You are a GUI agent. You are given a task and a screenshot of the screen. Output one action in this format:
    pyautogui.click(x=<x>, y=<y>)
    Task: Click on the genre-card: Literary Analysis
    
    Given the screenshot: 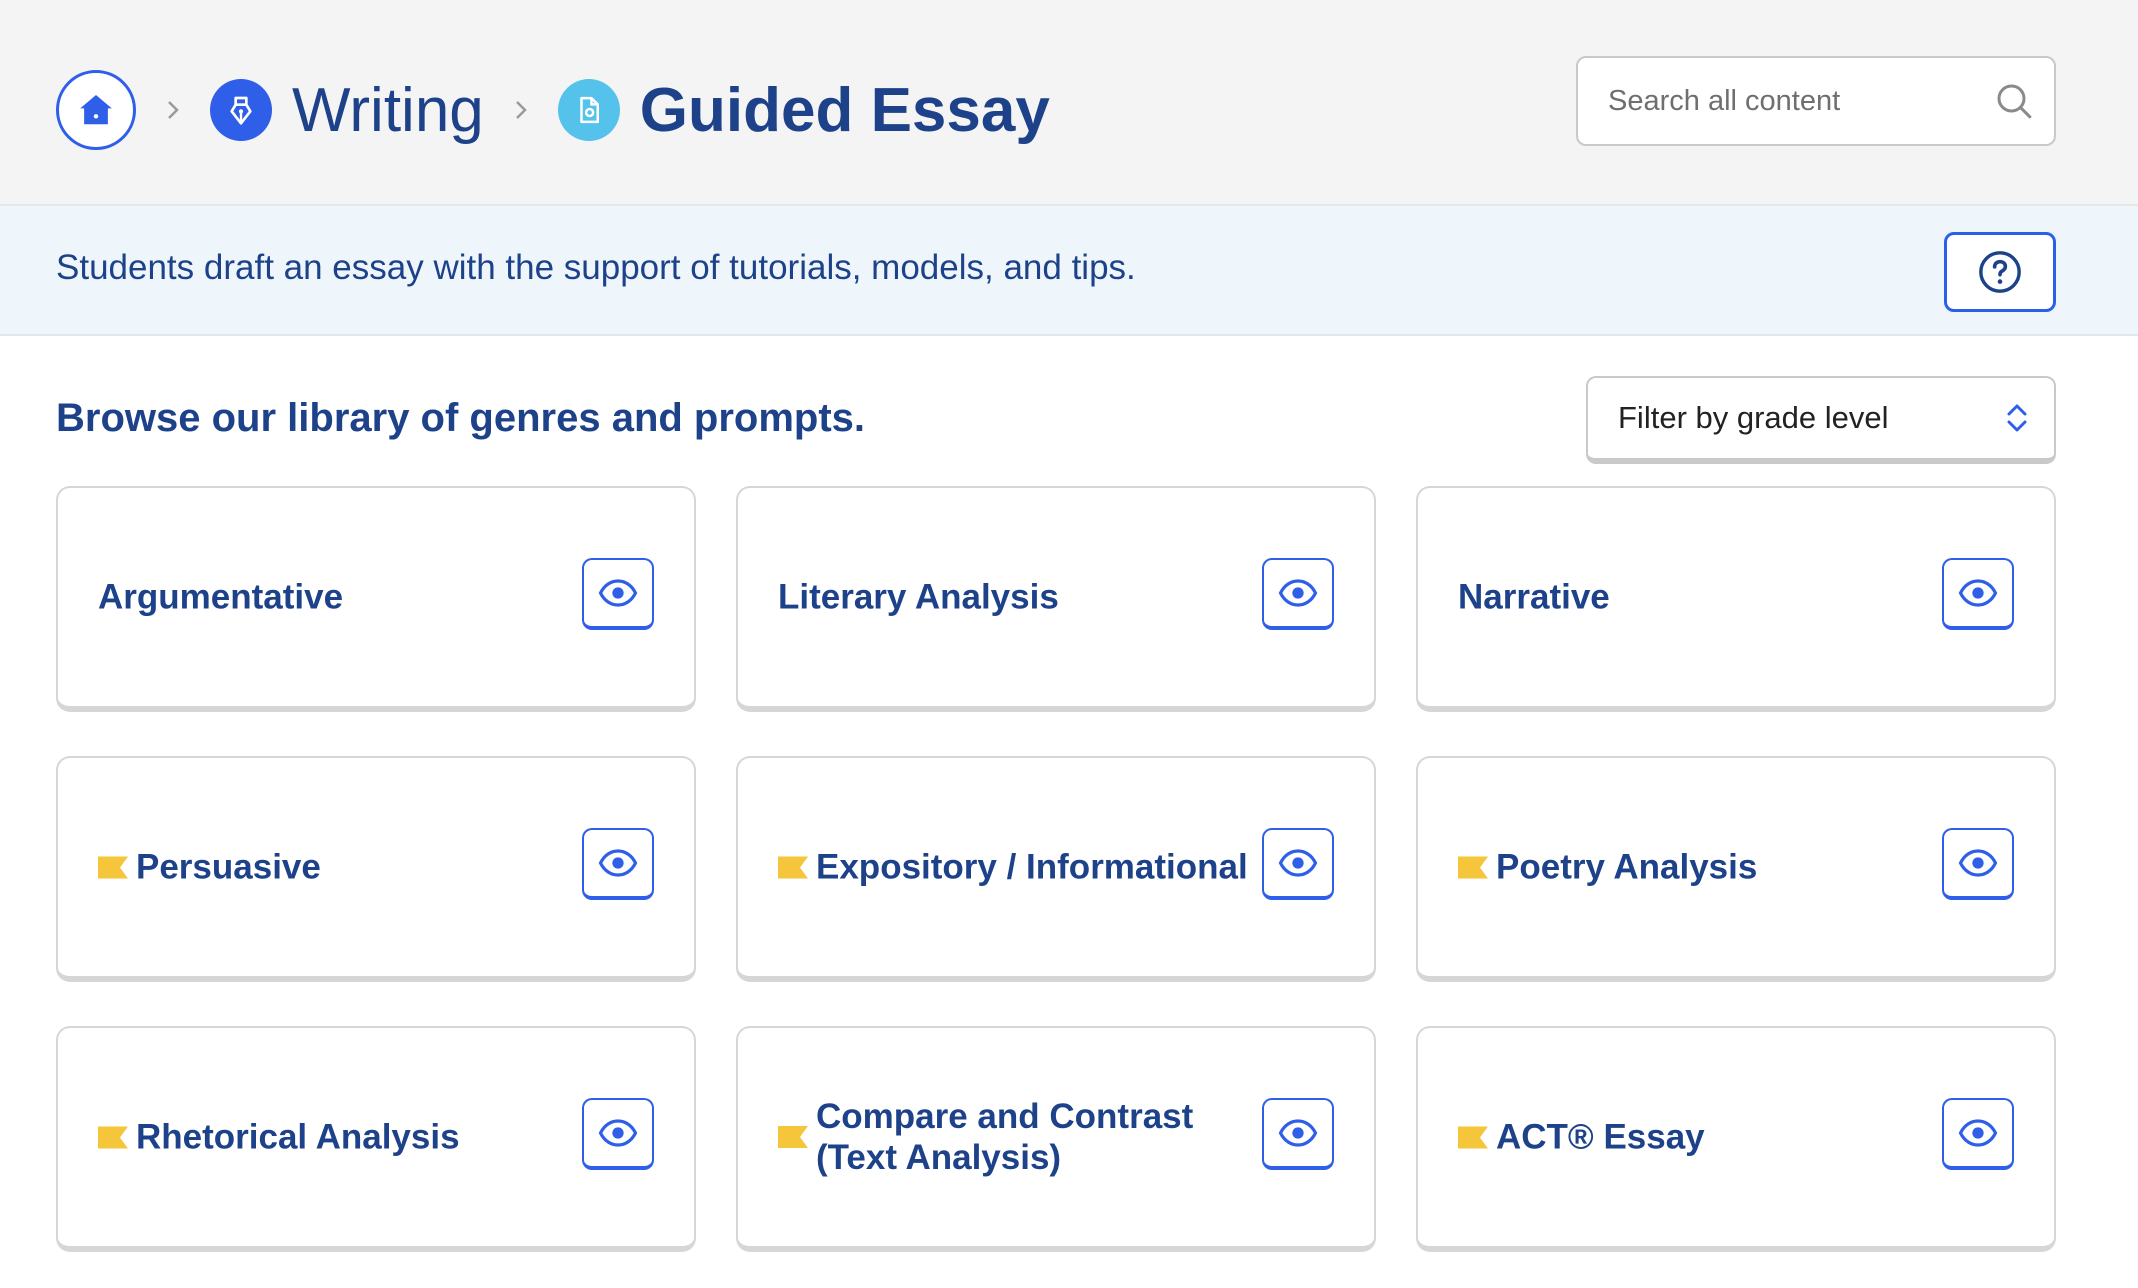 What is the action you would take?
    pyautogui.click(x=1056, y=599)
    